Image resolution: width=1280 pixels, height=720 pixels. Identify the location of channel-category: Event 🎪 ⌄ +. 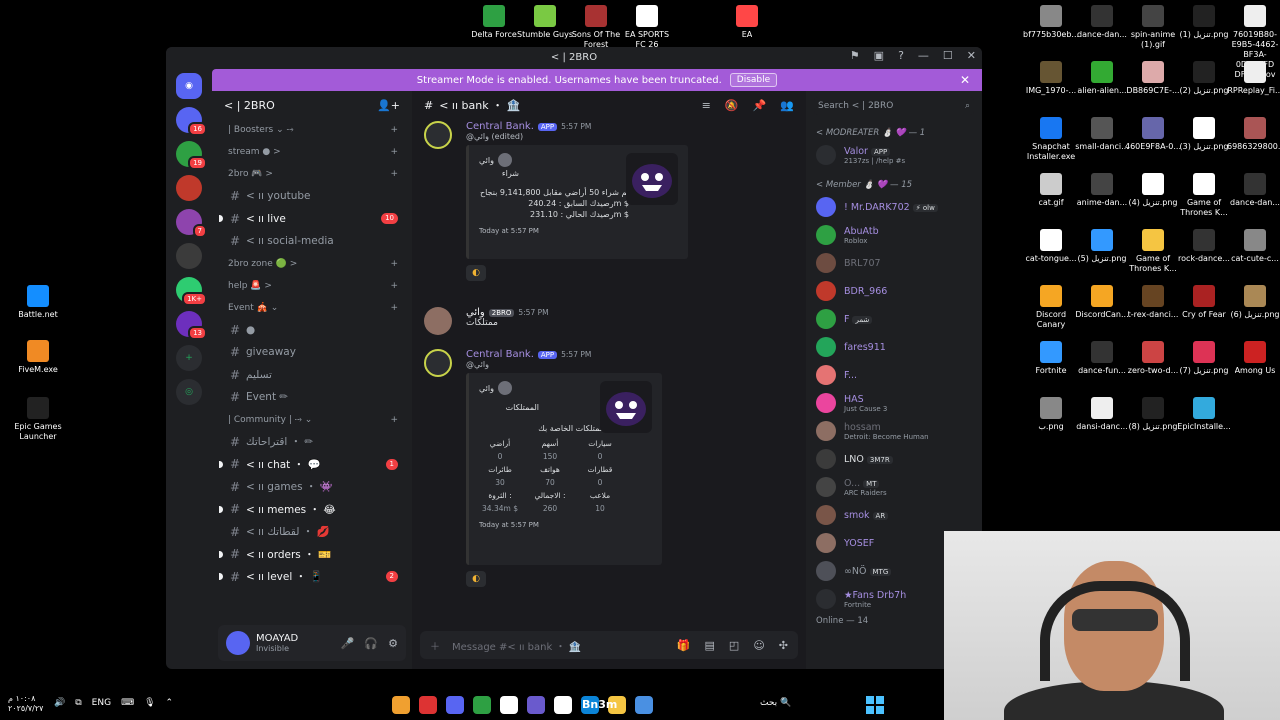
(312, 308).